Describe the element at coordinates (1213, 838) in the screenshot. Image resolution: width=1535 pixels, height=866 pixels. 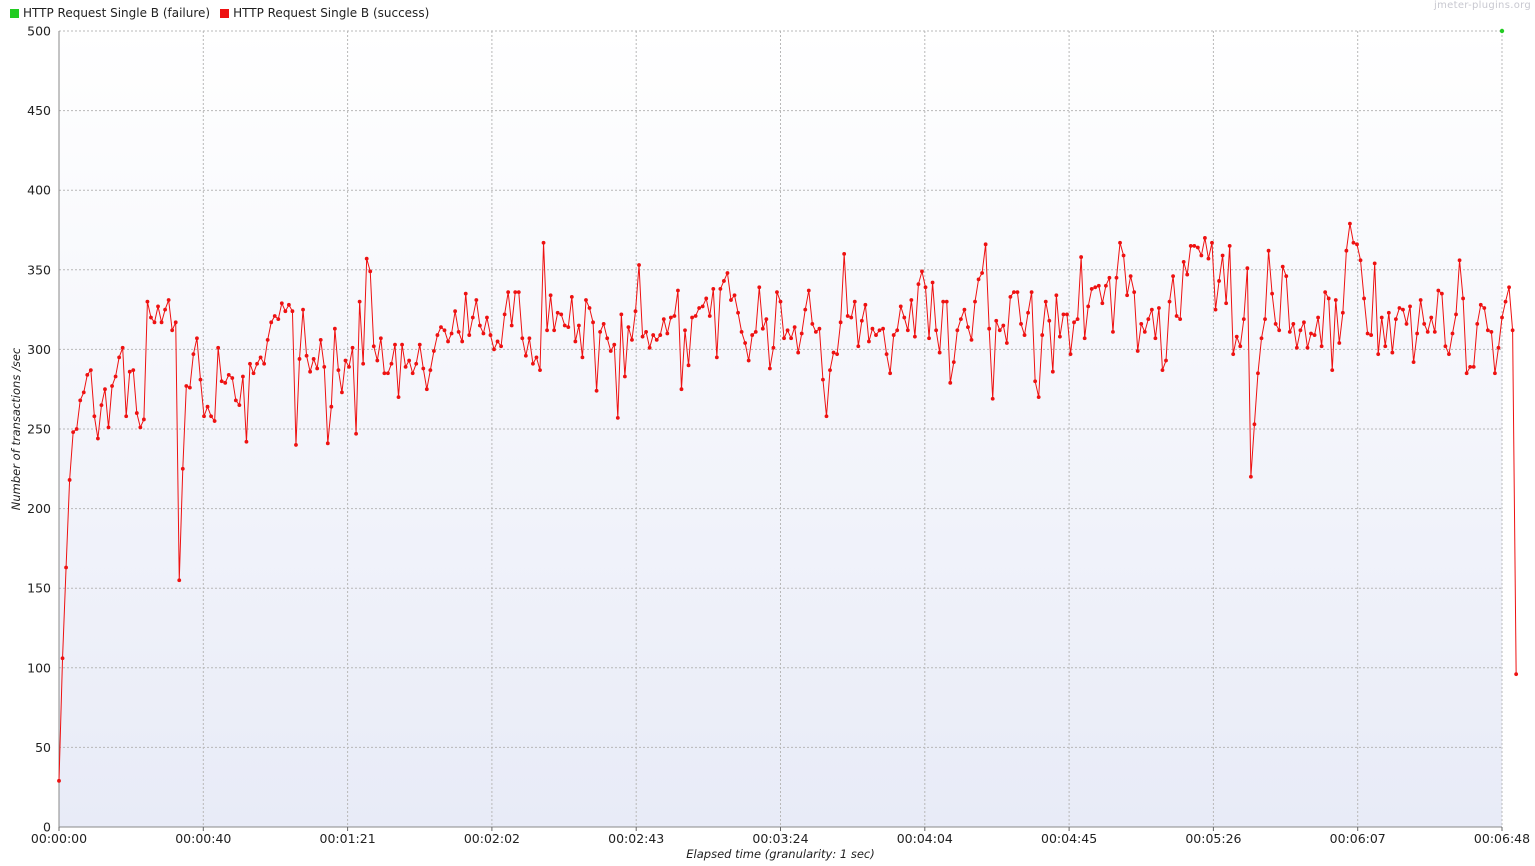
I see `x-tick-label: 00:05:26` at that location.